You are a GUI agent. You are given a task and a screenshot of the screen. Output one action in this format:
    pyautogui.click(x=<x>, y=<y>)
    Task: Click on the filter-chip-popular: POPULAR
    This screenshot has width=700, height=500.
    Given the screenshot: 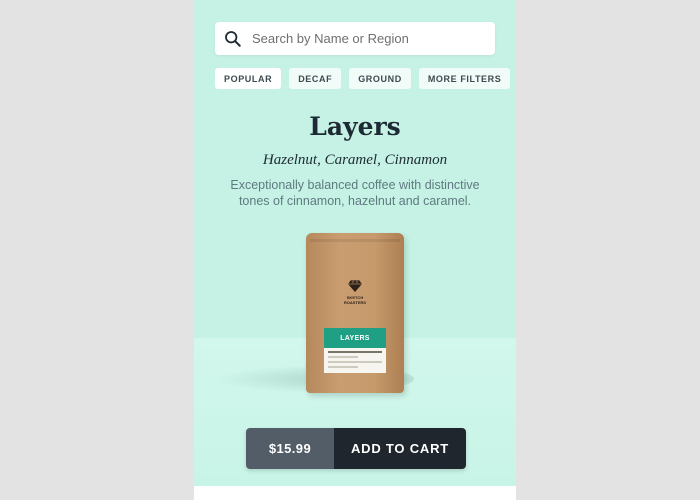 What is the action you would take?
    pyautogui.click(x=248, y=78)
    